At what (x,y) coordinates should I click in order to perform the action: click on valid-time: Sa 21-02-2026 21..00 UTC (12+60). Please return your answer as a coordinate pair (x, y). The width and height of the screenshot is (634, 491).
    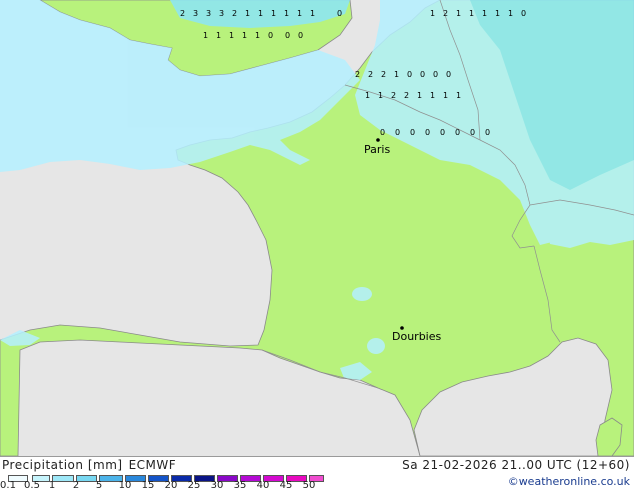
    Looking at the image, I should click on (516, 465).